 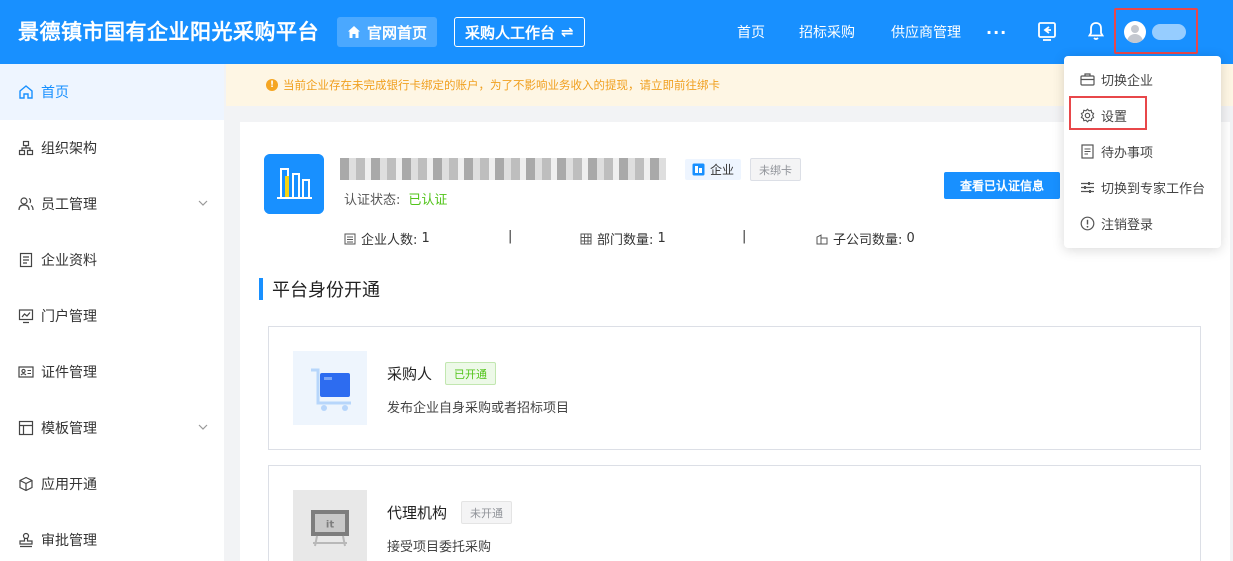 What do you see at coordinates (486, 512) in the screenshot?
I see `status-badge: 未开通` at bounding box center [486, 512].